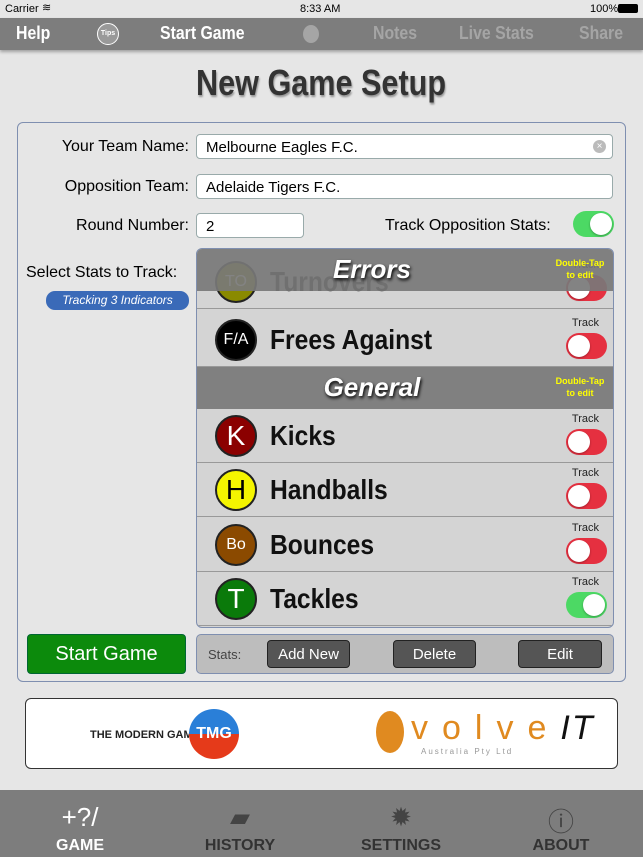 Image resolution: width=643 pixels, height=857 pixels. I want to click on battery-level: 100%, so click(604, 9).